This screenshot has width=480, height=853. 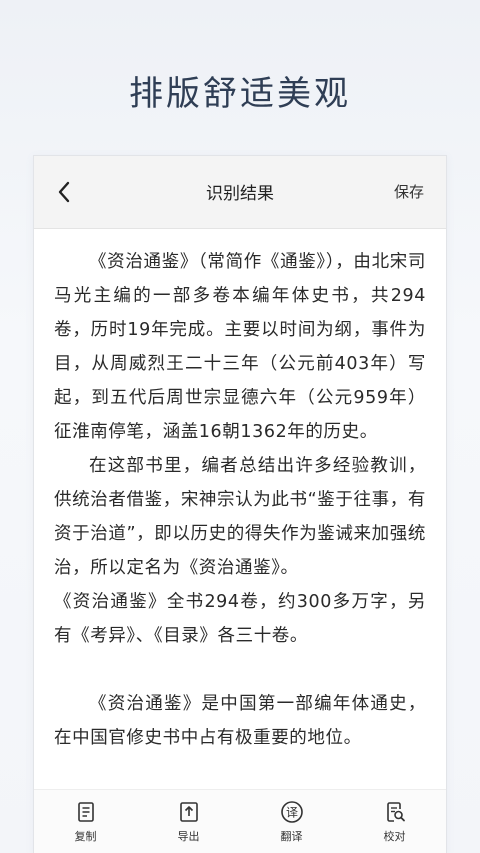 I want to click on translate-icon: 译, so click(x=291, y=812).